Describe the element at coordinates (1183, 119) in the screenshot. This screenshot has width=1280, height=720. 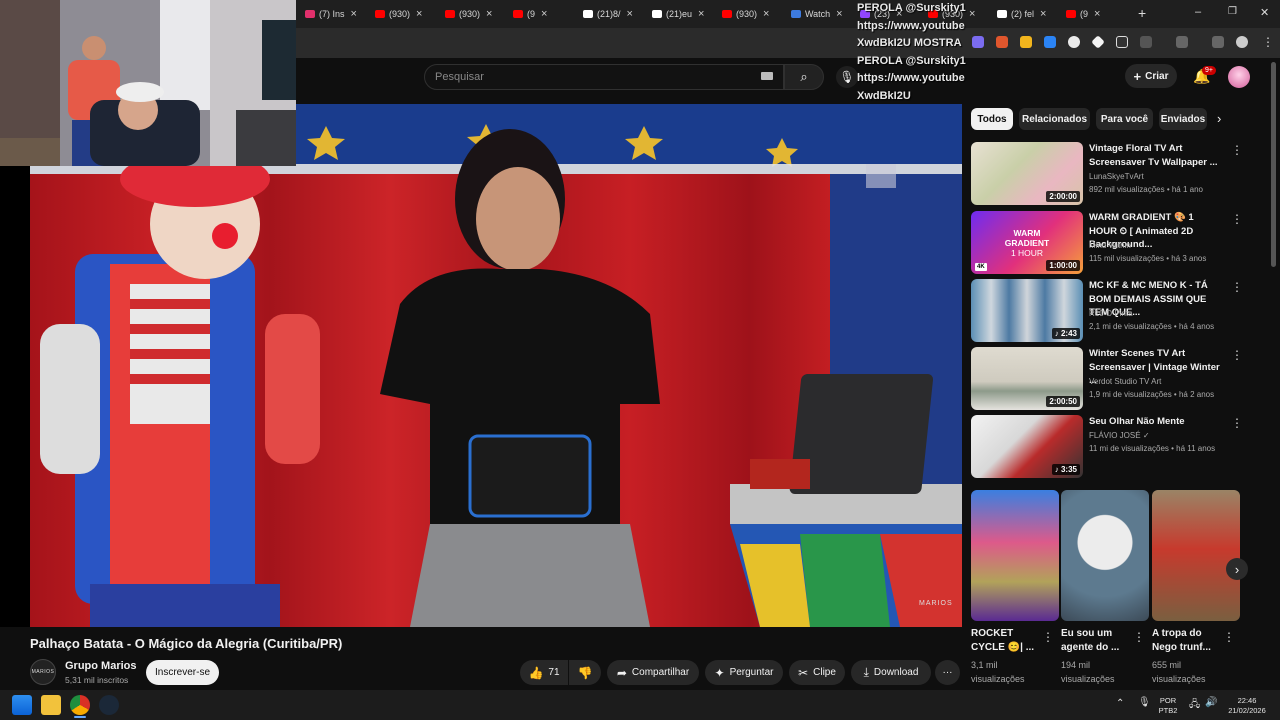
I see `chip-uploads: Enviados` at that location.